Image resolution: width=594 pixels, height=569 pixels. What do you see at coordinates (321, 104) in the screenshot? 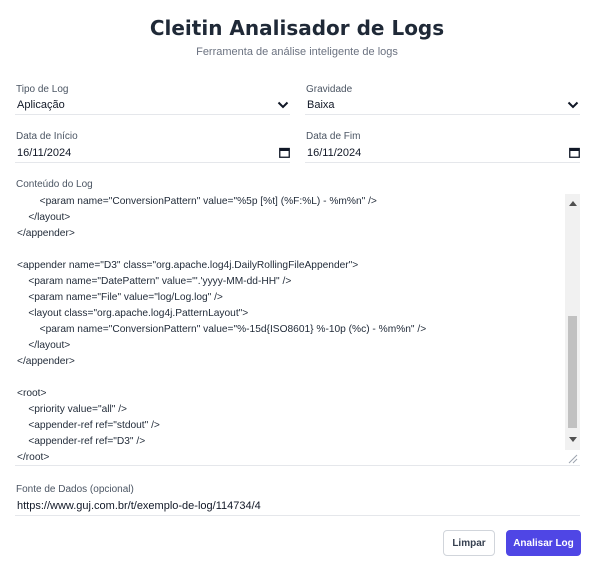
I see `severity-value: Baixa` at bounding box center [321, 104].